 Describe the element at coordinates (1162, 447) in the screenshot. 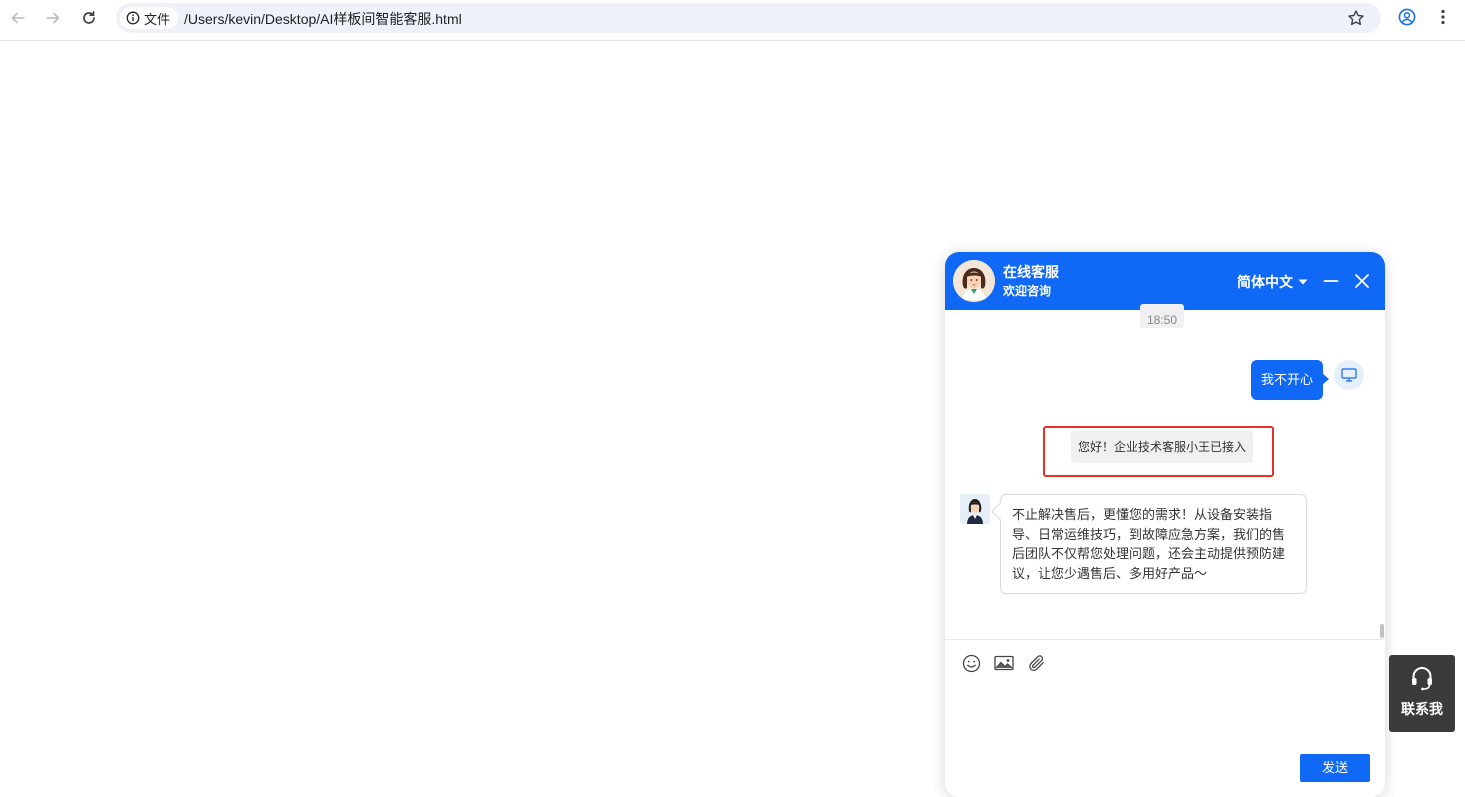

I see `system-notice: 您好！企业技术客服小王已接入` at that location.